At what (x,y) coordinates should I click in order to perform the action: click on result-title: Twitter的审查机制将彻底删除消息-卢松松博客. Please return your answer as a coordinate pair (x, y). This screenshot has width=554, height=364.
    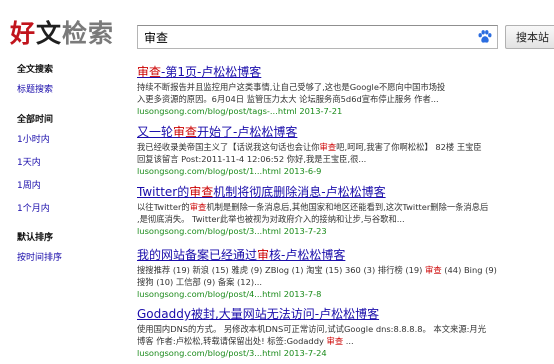
    Looking at the image, I should click on (345, 192).